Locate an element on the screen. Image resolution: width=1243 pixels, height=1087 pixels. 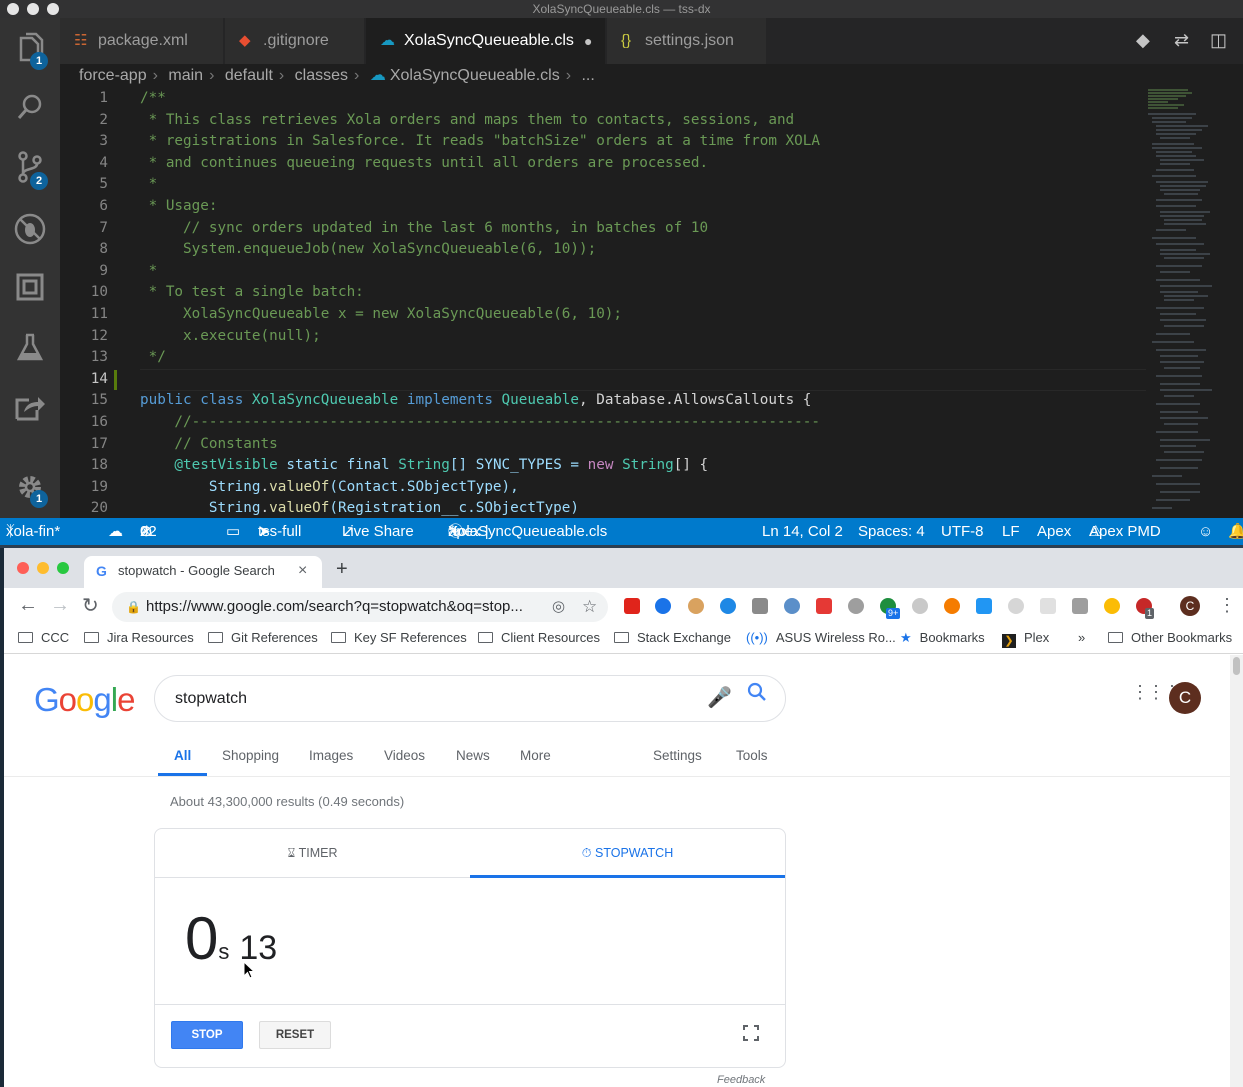
close-tab-icon: × is located at coordinates (302, 571).